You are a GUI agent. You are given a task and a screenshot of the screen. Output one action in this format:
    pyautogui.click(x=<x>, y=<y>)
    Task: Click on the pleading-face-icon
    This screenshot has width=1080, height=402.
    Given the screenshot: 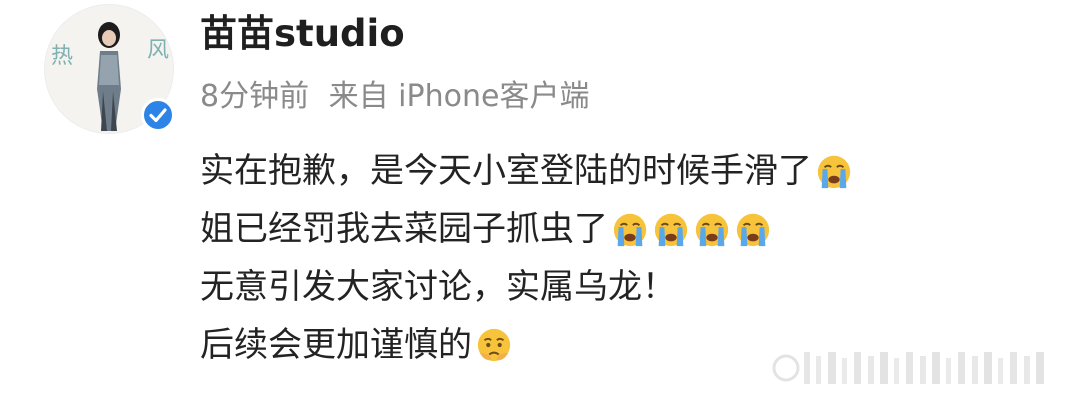 What is the action you would take?
    pyautogui.click(x=494, y=345)
    